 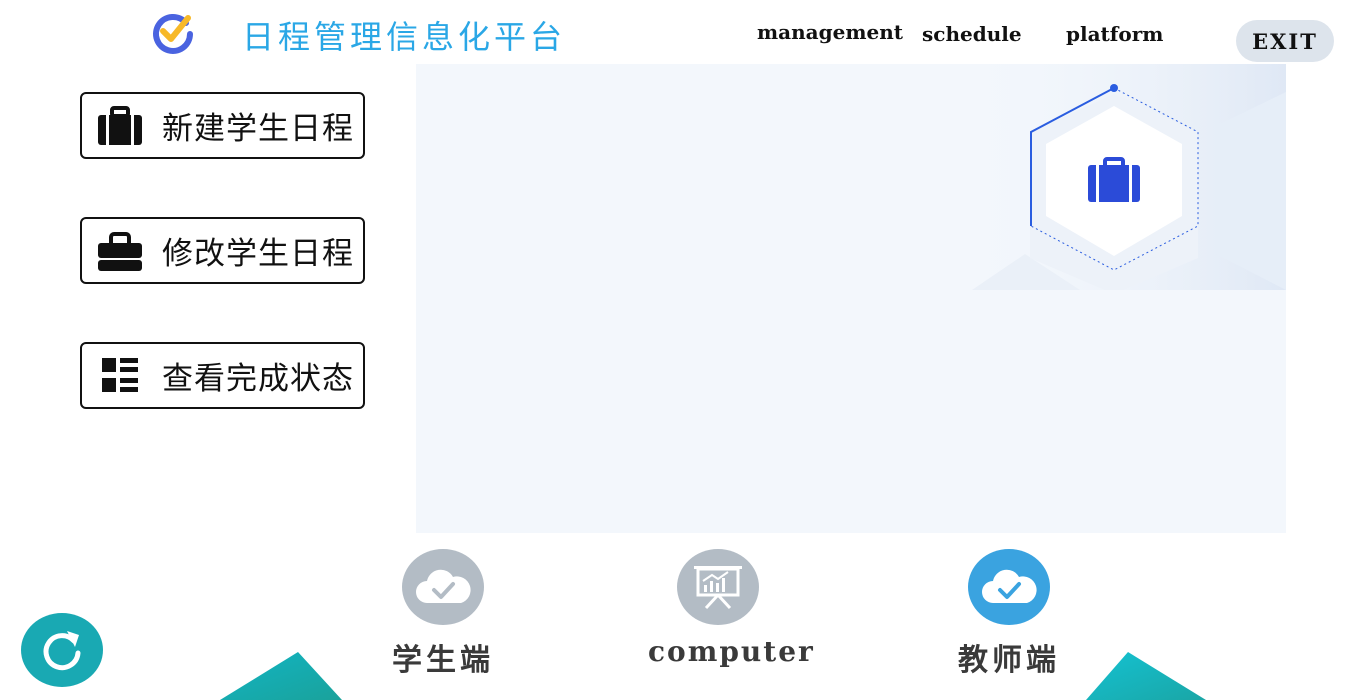 I want to click on nav-schedule: schedule, so click(x=972, y=34).